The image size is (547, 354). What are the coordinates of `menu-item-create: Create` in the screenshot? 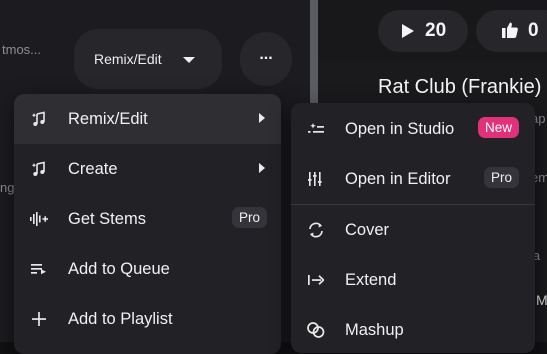 It's located at (147, 169).